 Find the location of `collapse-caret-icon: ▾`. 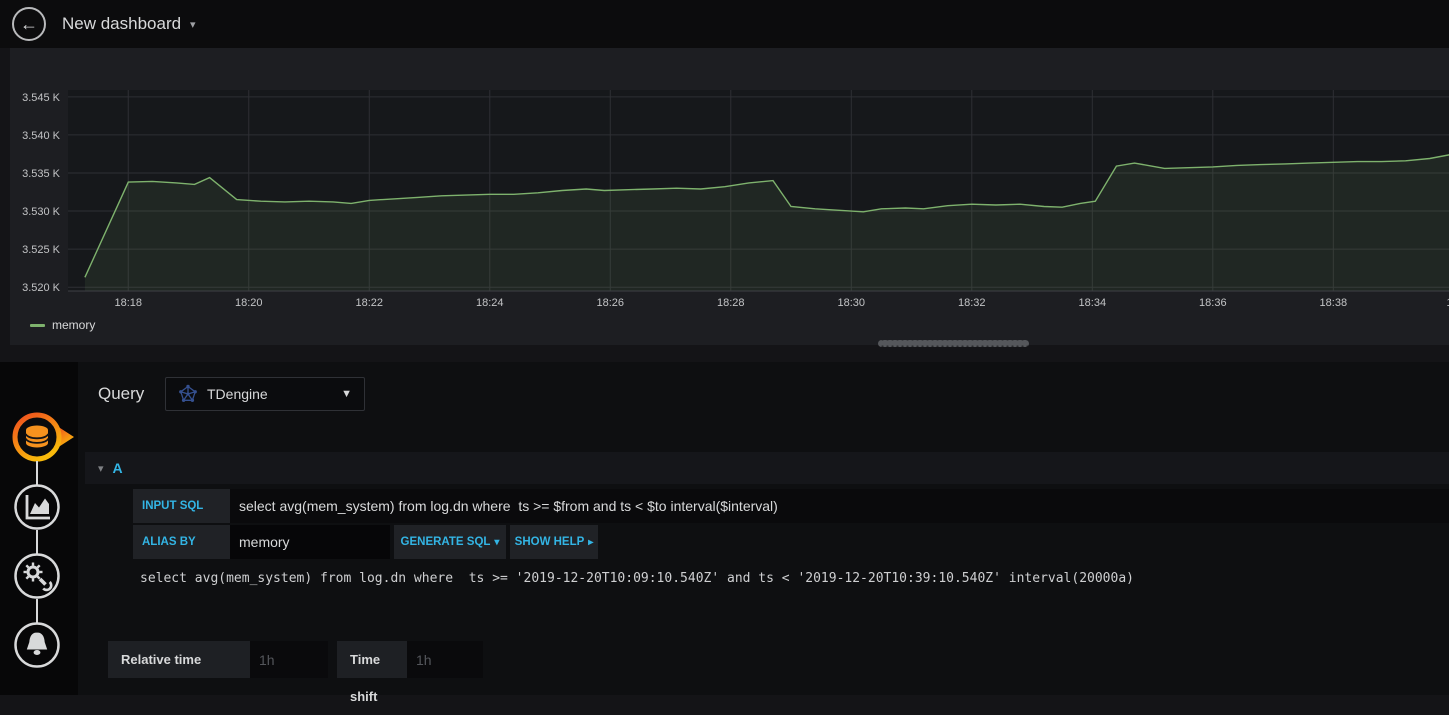

collapse-caret-icon: ▾ is located at coordinates (101, 468).